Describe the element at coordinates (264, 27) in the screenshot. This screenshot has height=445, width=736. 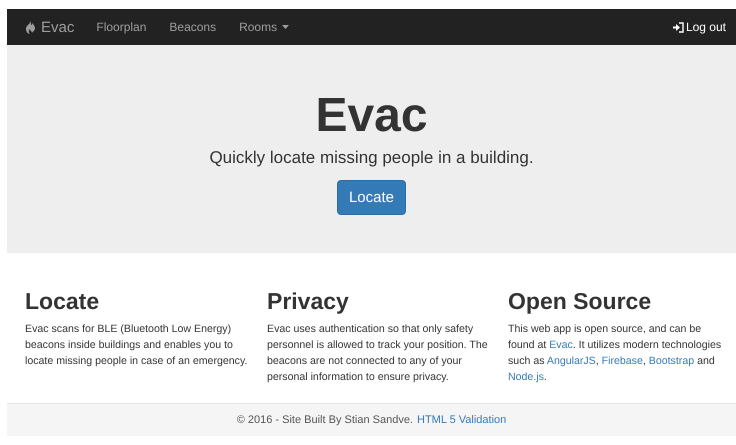
I see `dropdown-toggle: Rooms` at that location.